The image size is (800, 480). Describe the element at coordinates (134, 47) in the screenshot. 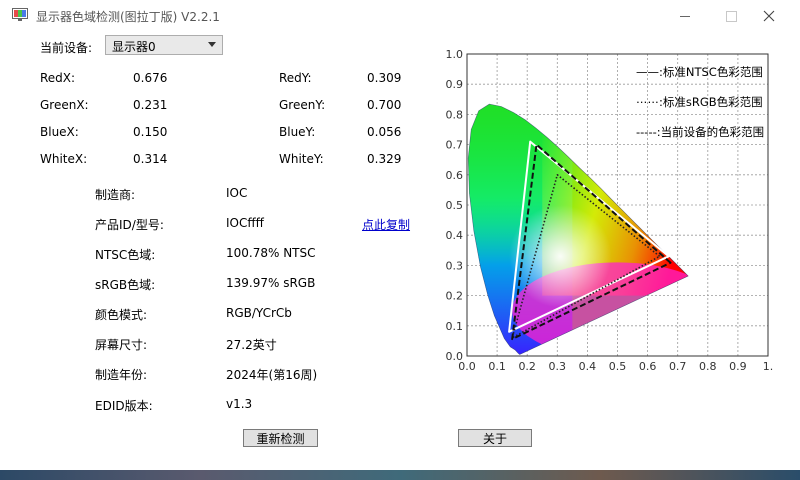

I see `device-selected-value: 显示器0` at that location.